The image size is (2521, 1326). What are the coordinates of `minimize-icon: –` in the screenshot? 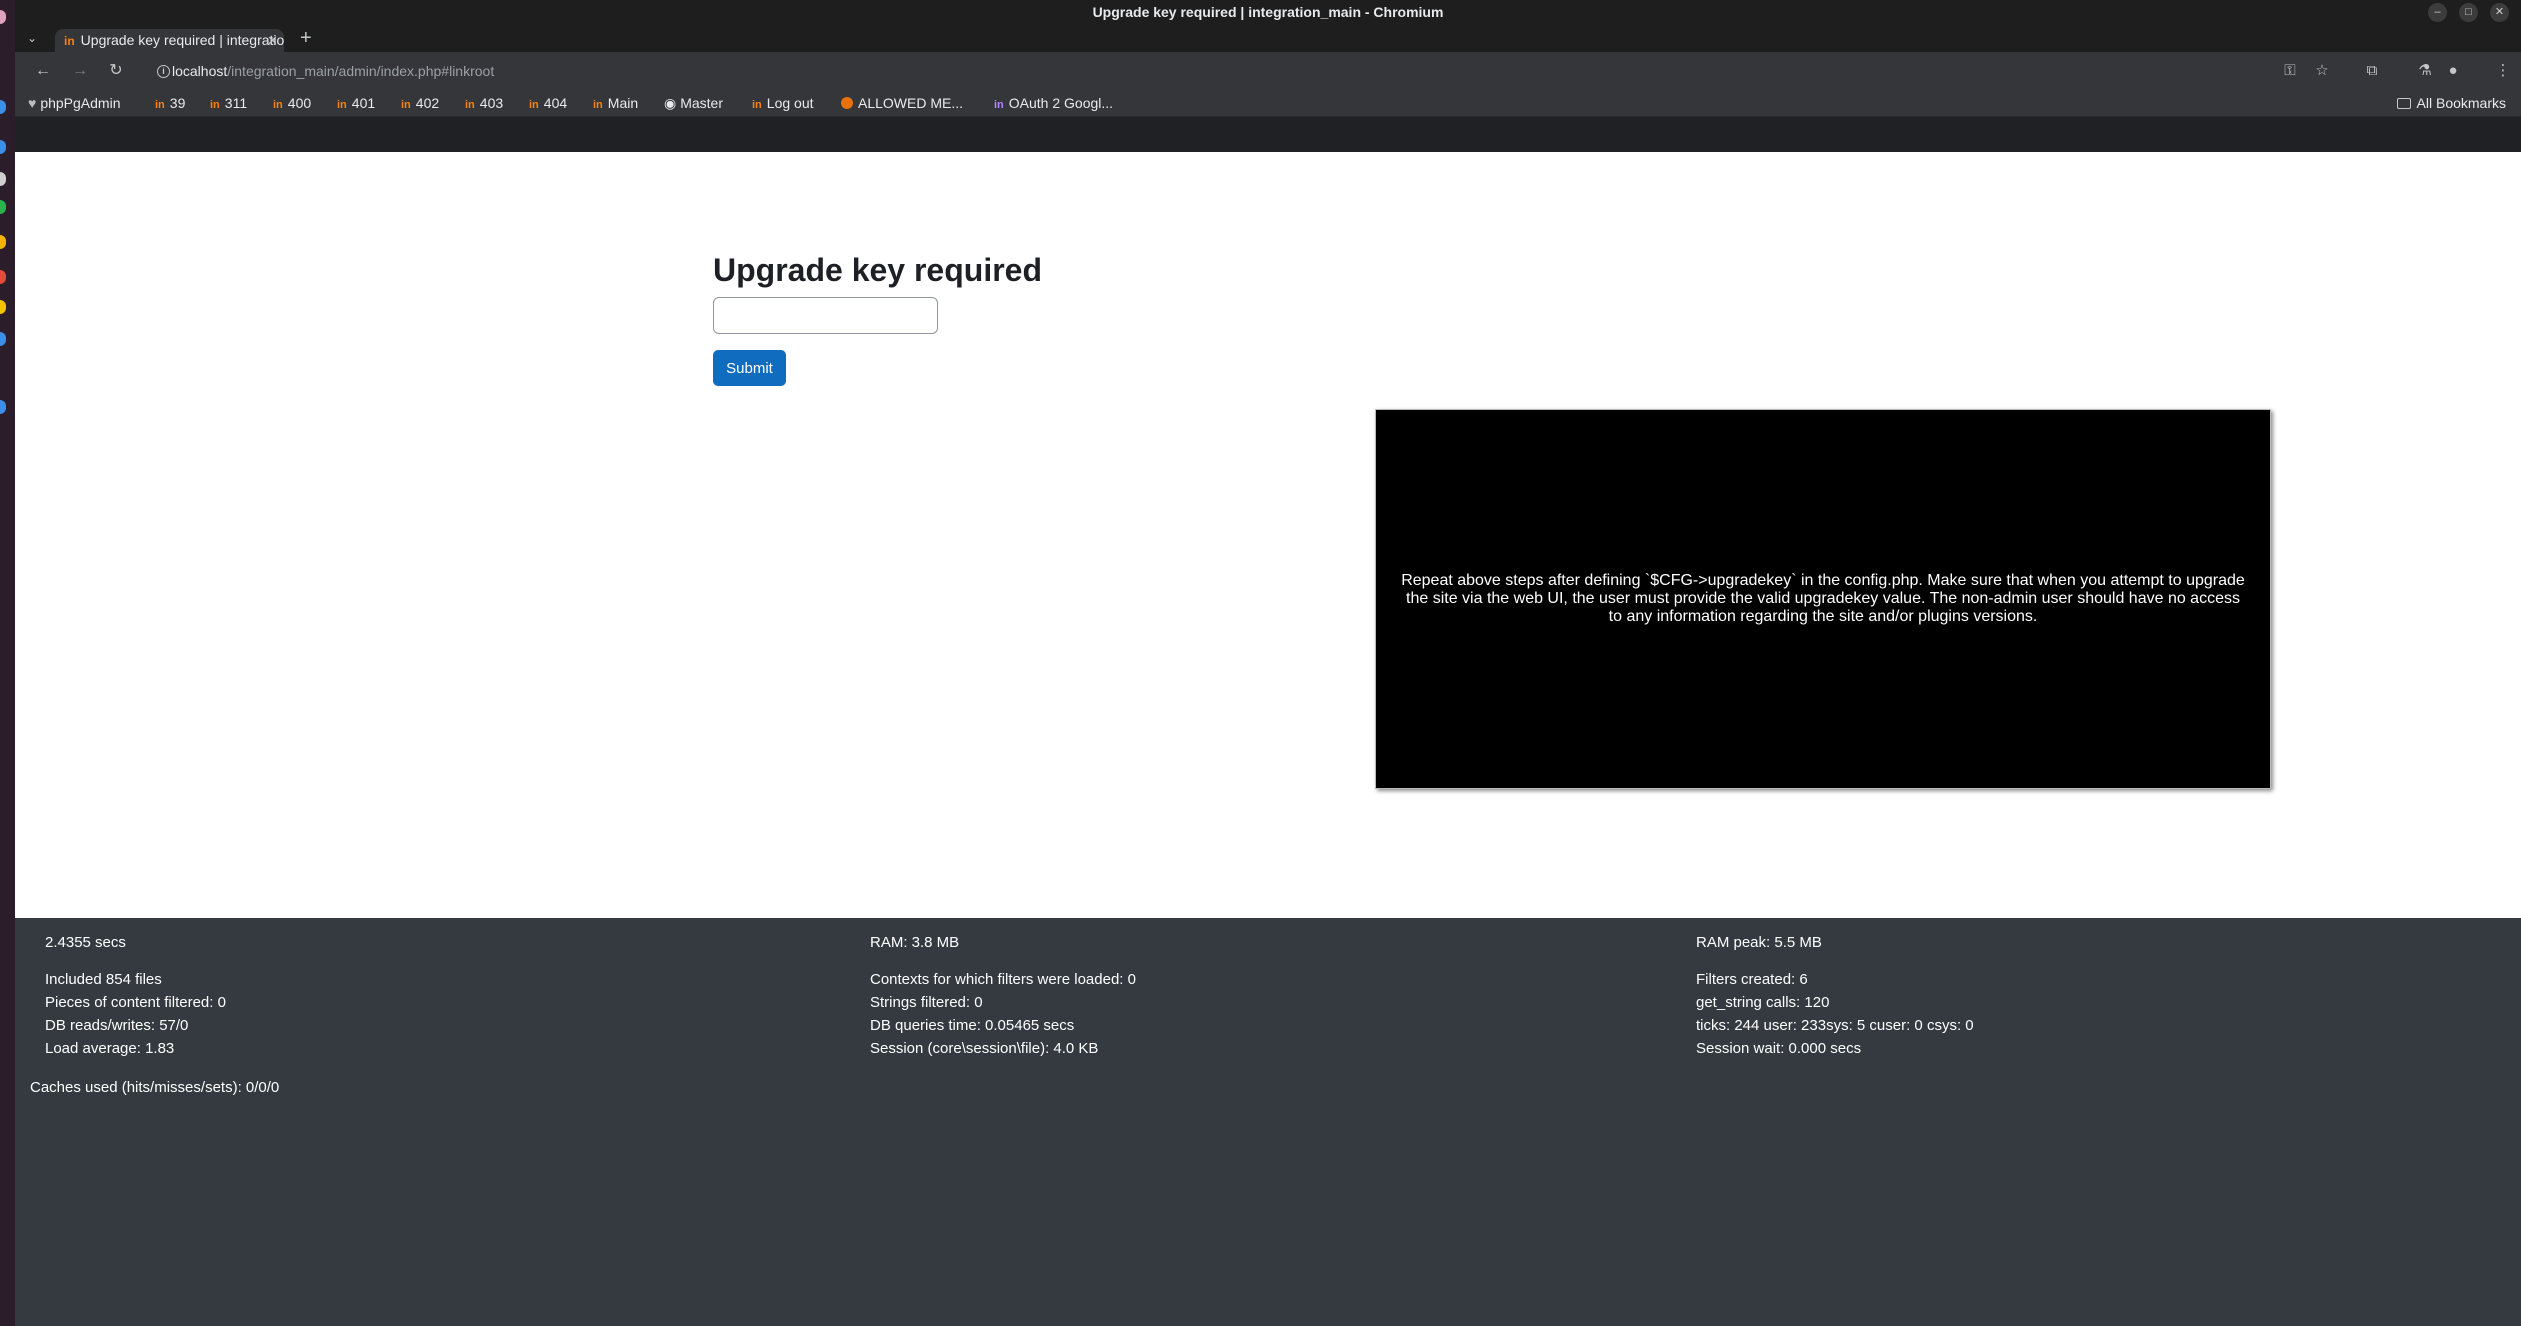 It's located at (2437, 12).